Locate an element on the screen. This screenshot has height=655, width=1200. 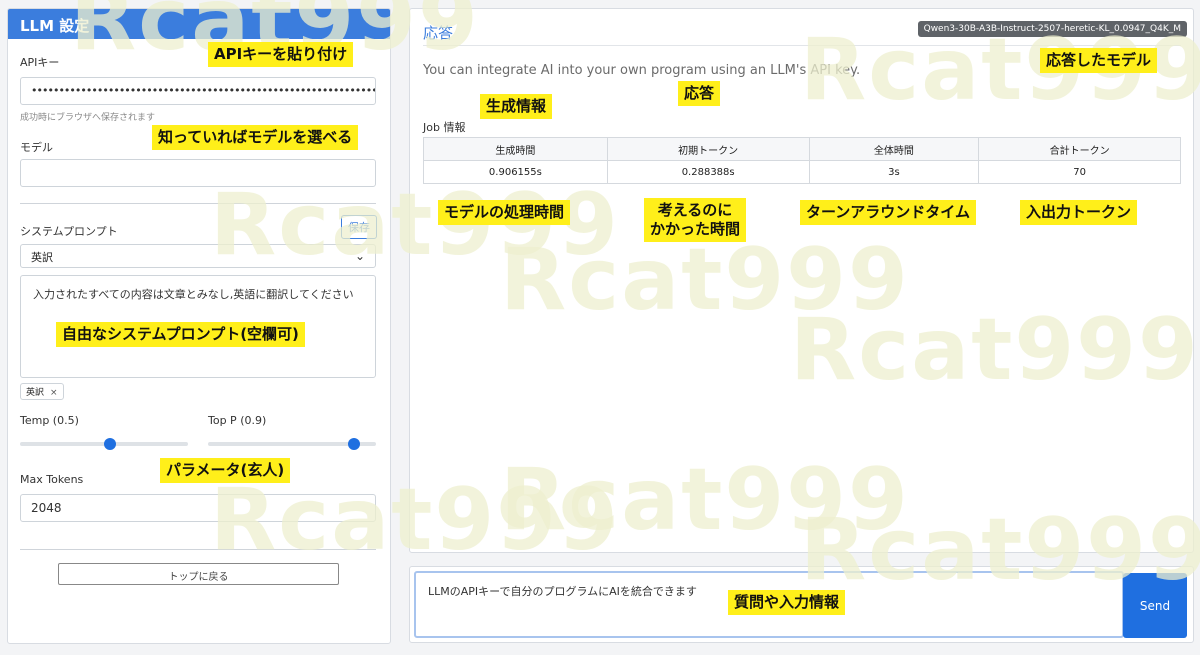
temp-slider is located at coordinates (104, 444).